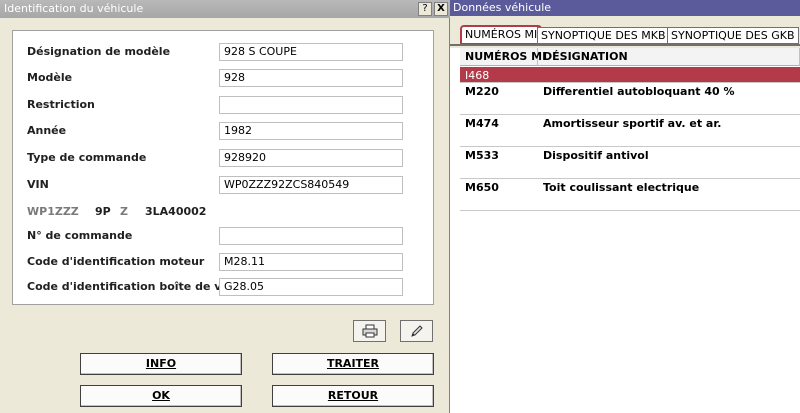 This screenshot has width=800, height=413. Describe the element at coordinates (630, 195) in the screenshot. I see `table-row: M650 Toit coulissant electrique` at that location.